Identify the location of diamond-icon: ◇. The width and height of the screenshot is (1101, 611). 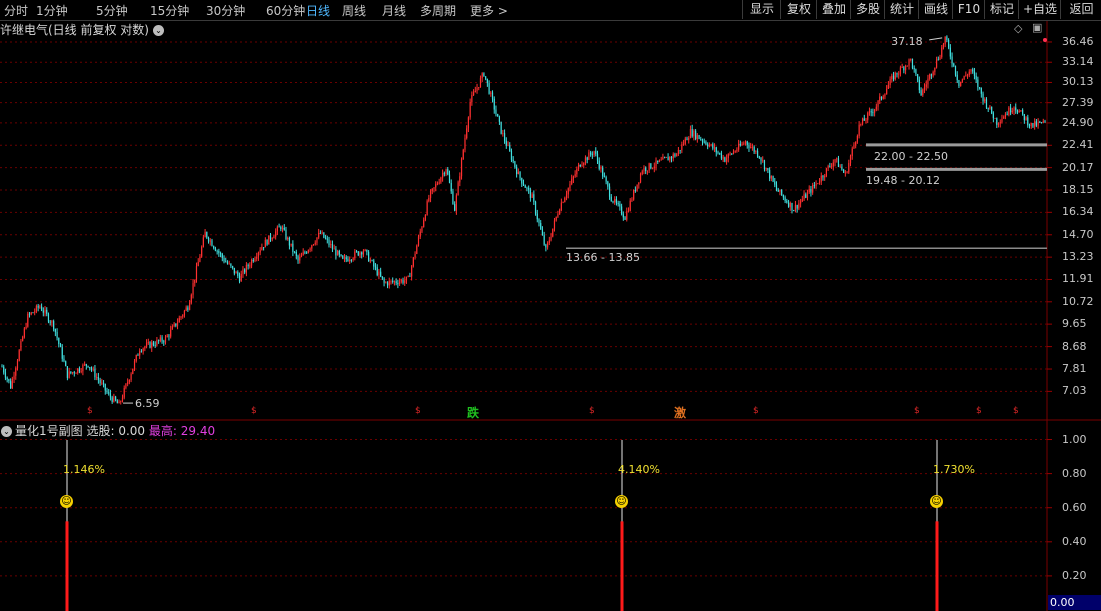
(1018, 28).